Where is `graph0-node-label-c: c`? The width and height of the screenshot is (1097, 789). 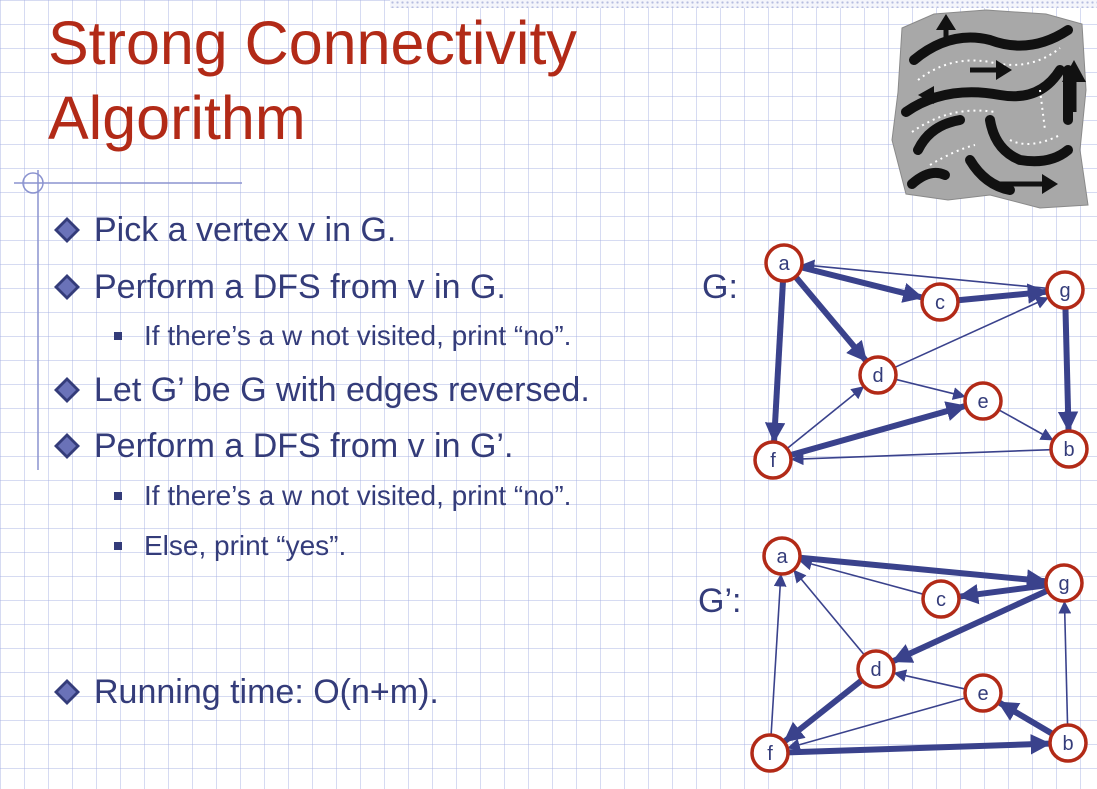 graph0-node-label-c: c is located at coordinates (940, 303).